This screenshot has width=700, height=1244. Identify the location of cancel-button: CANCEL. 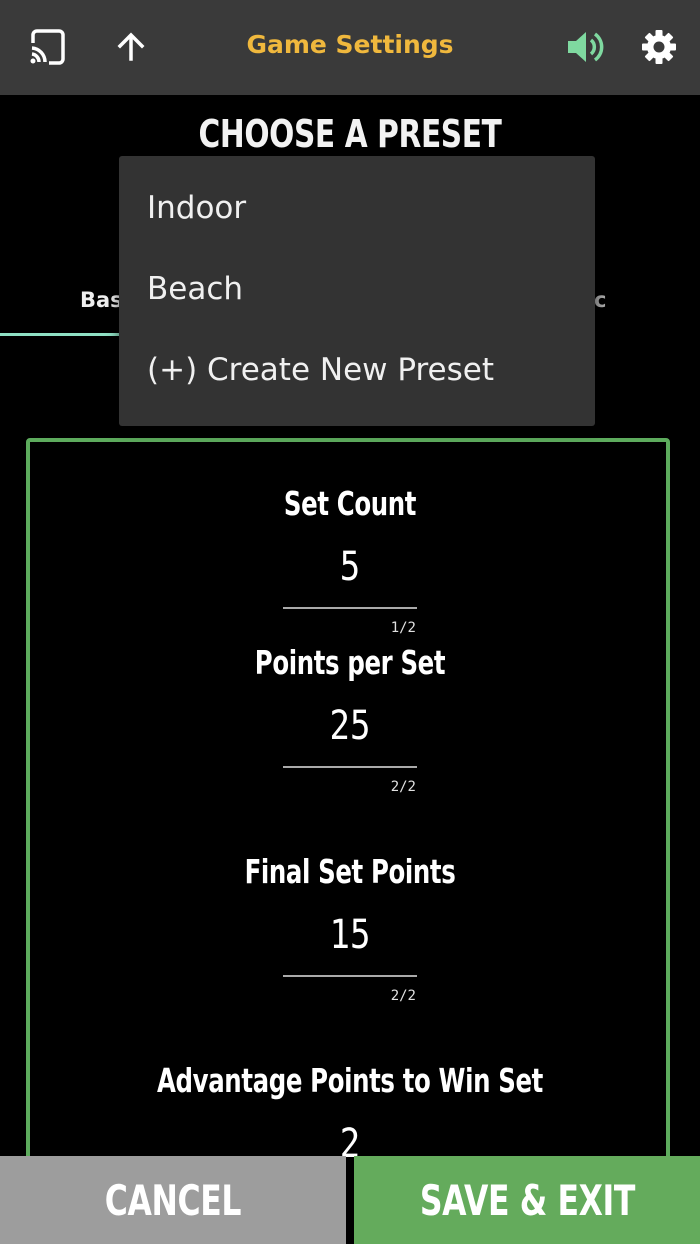
(173, 1200).